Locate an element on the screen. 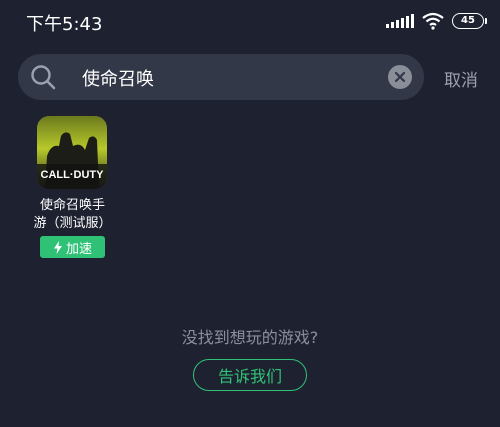 This screenshot has height=427, width=500. accelerate-label: 加速 is located at coordinates (78, 249).